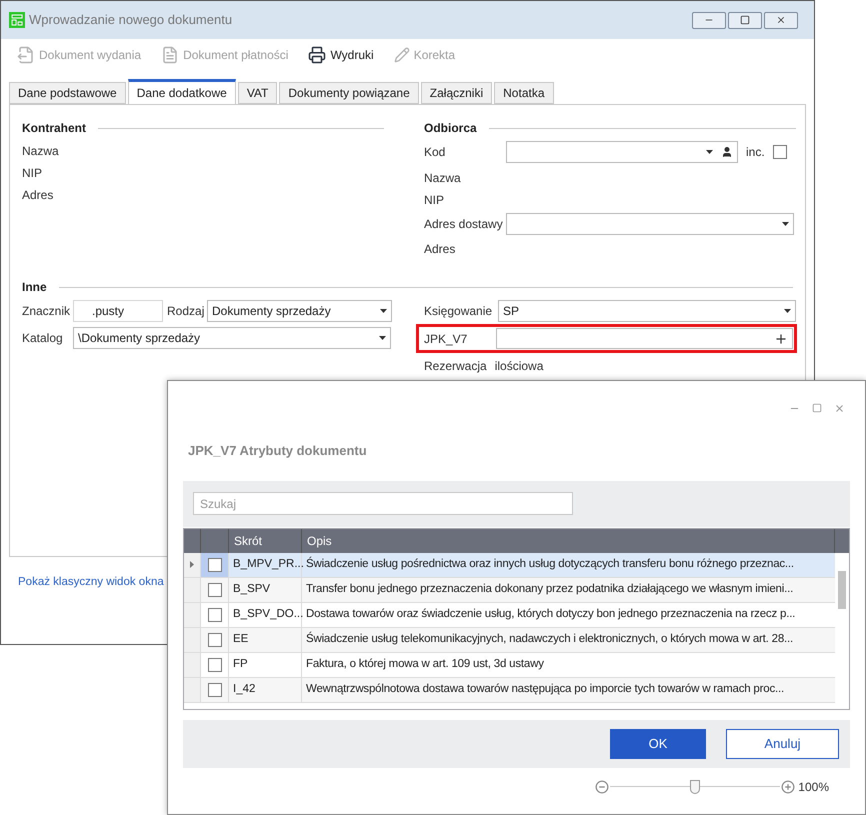 The width and height of the screenshot is (866, 815). What do you see at coordinates (186, 311) in the screenshot?
I see `field-label: Rodzaj` at bounding box center [186, 311].